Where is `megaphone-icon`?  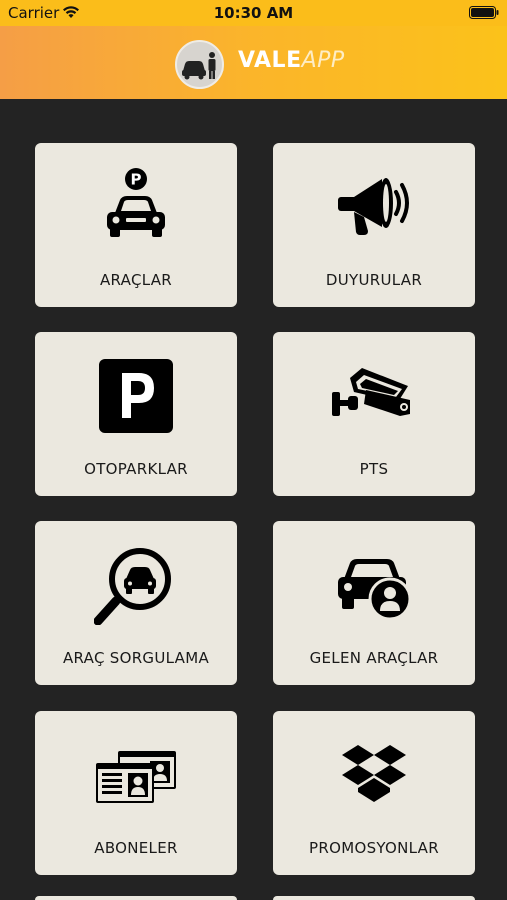 megaphone-icon is located at coordinates (373, 206).